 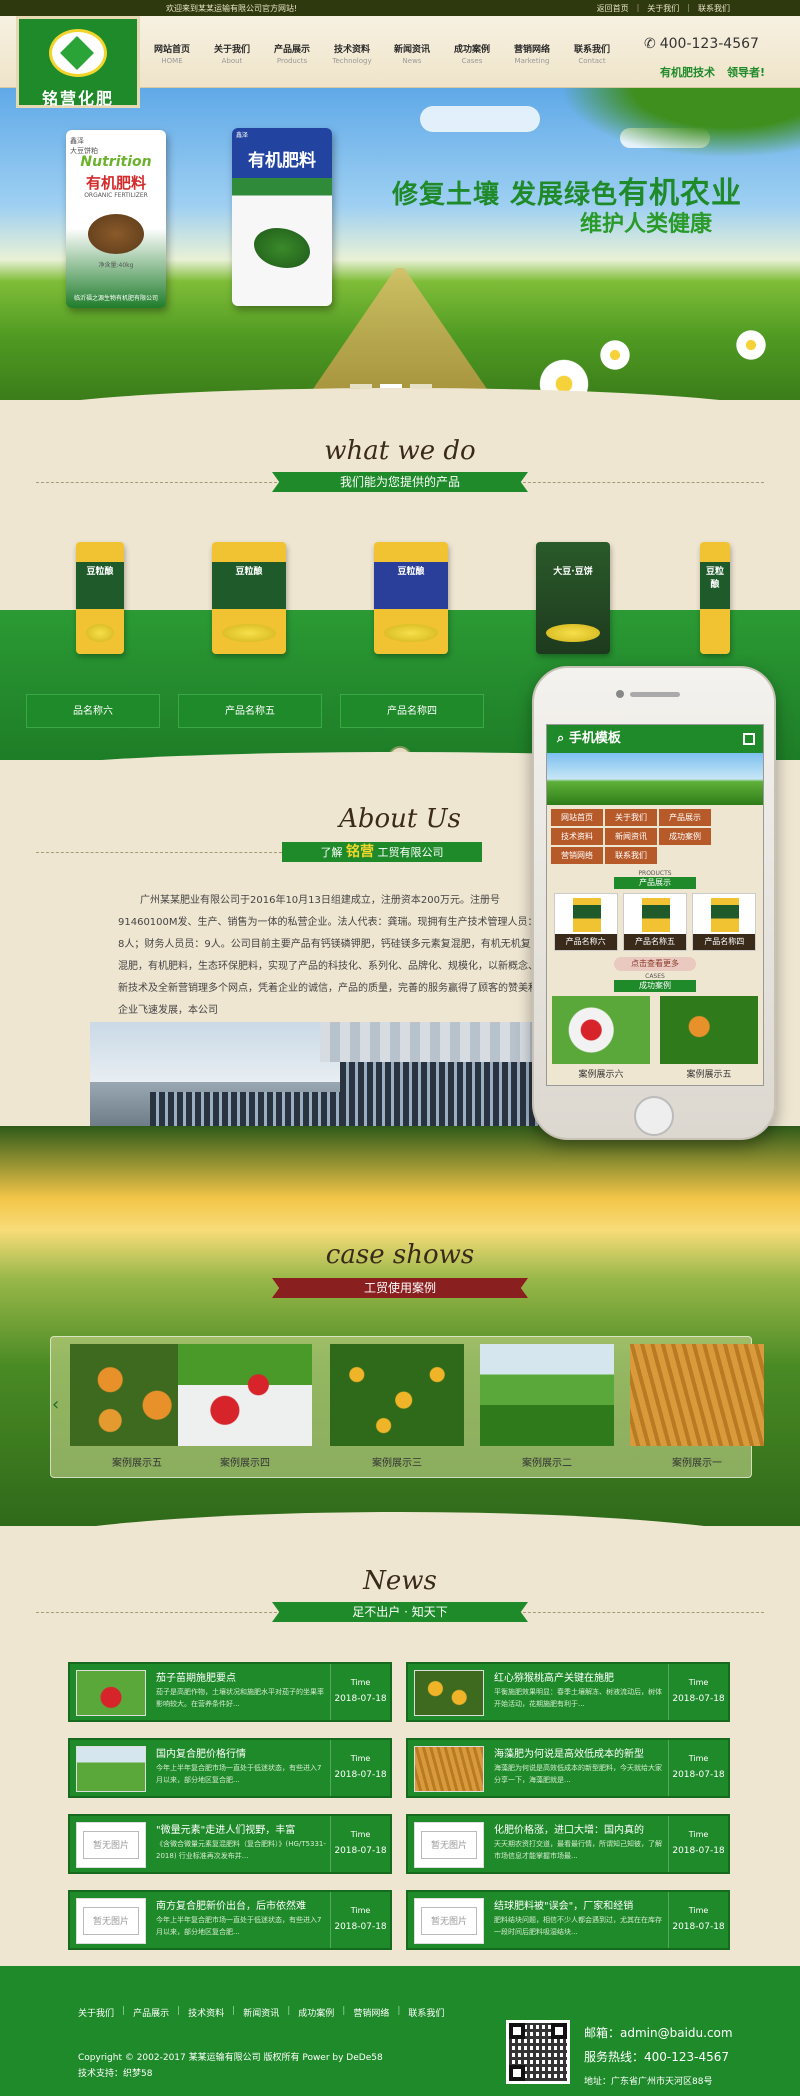 What do you see at coordinates (573, 598) in the screenshot?
I see `product-image: 大豆·豆饼` at bounding box center [573, 598].